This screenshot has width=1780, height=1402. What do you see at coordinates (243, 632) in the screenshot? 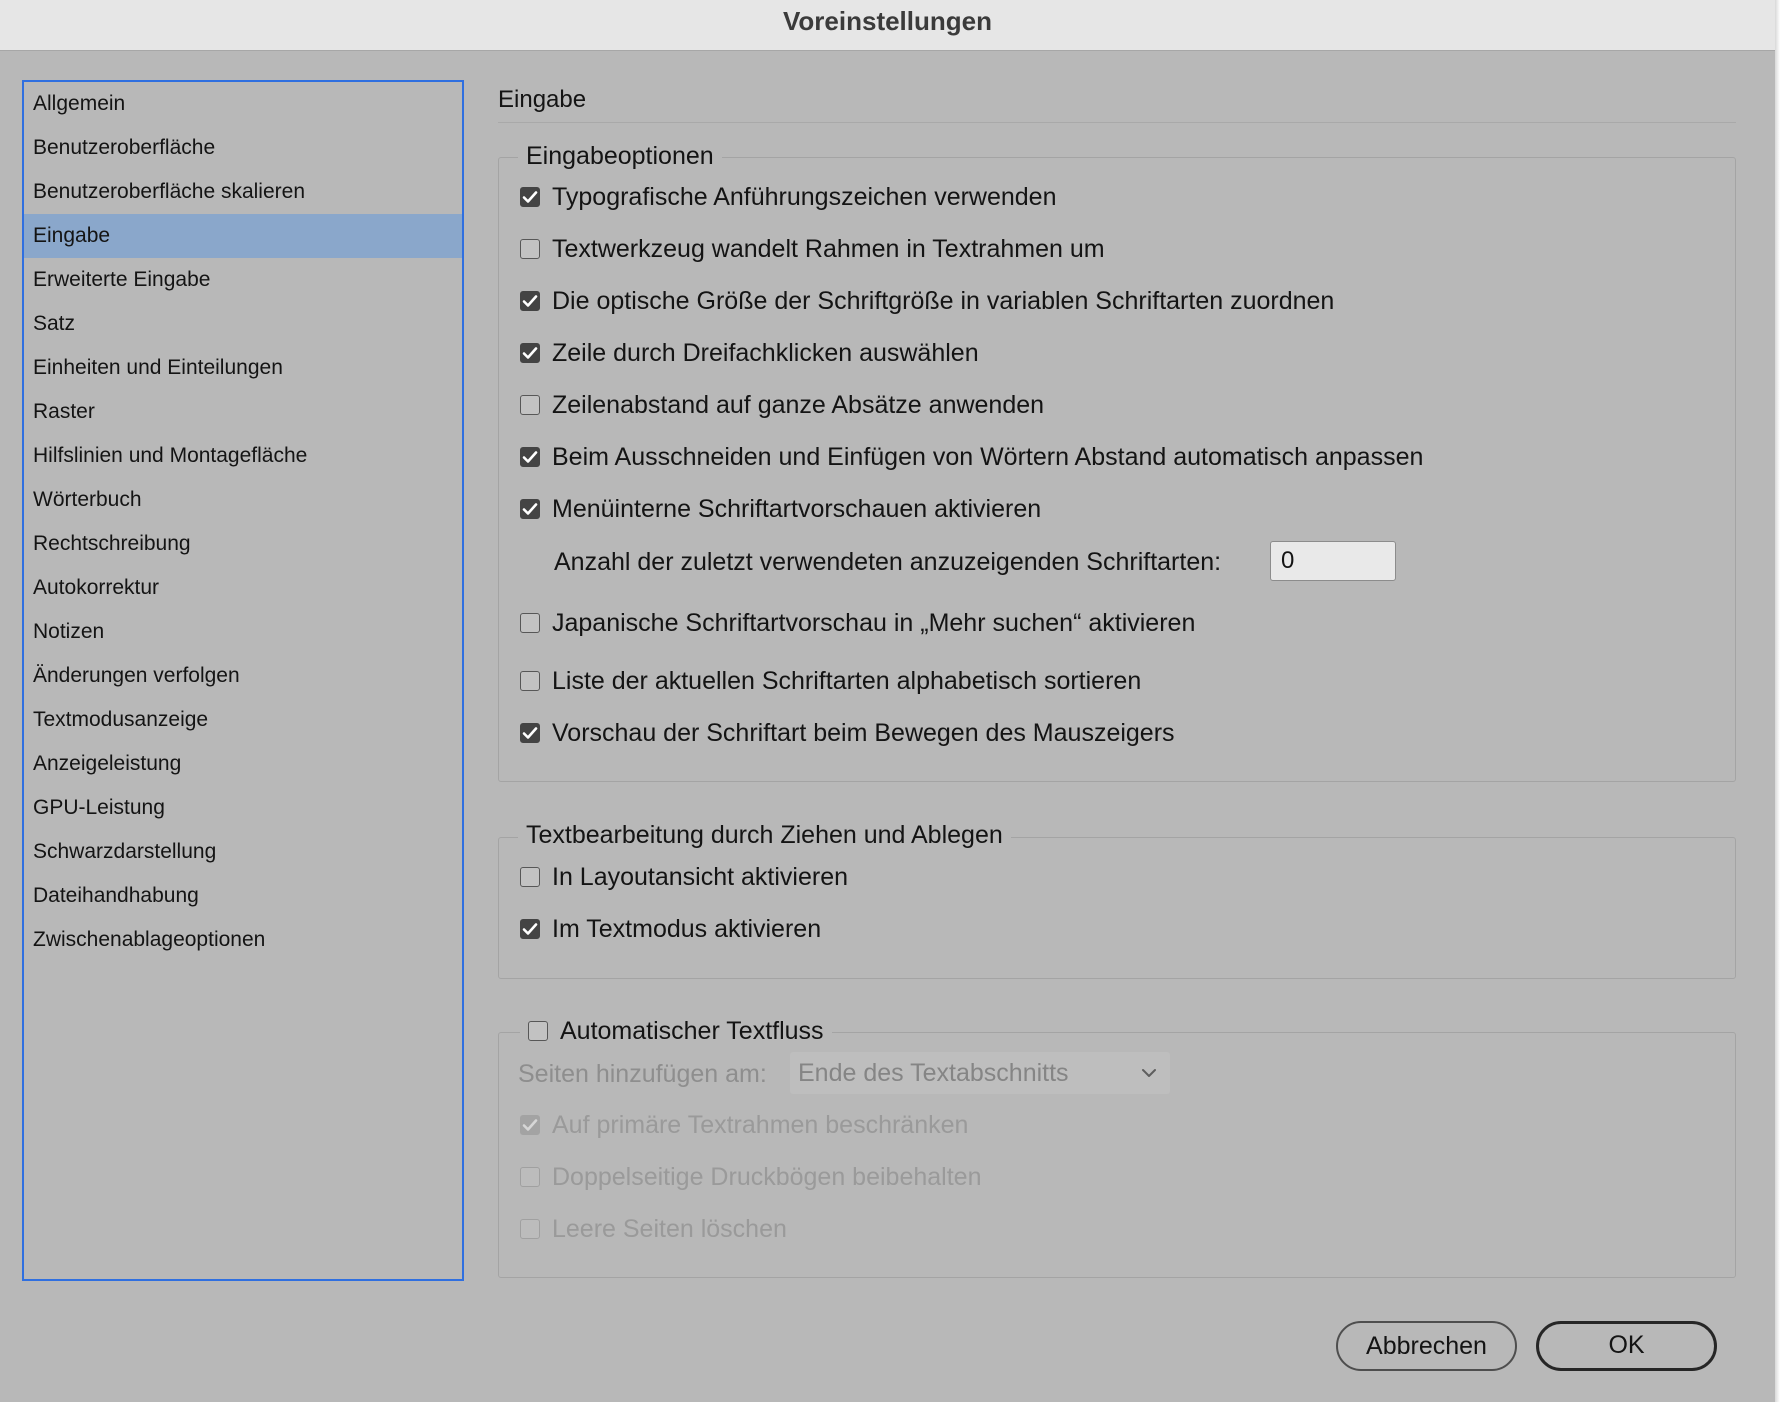
I see `sidebar-item-notizen: Notizen` at bounding box center [243, 632].